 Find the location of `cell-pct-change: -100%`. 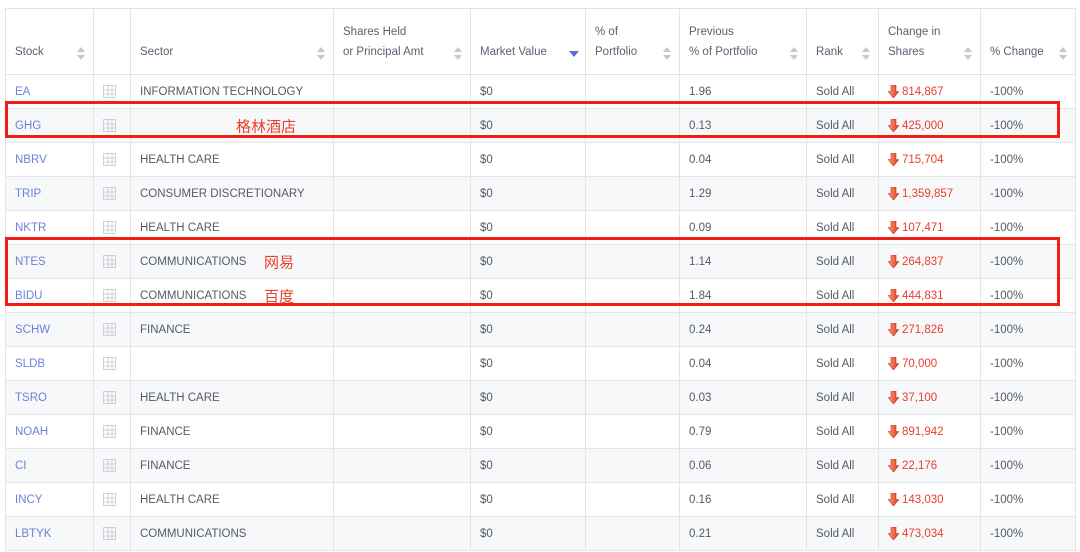

cell-pct-change: -100% is located at coordinates (1028, 533).